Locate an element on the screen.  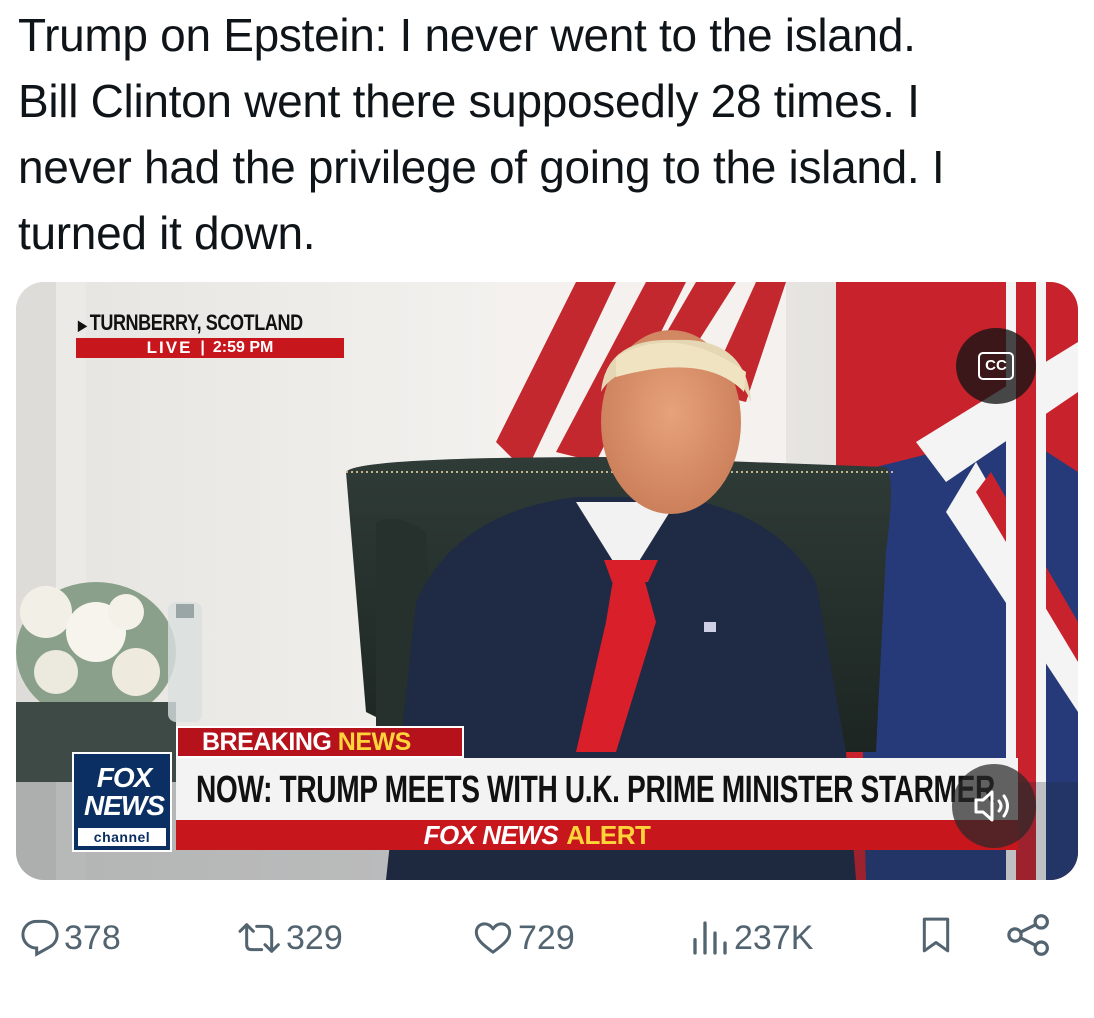
repost-button: 329 is located at coordinates (290, 938).